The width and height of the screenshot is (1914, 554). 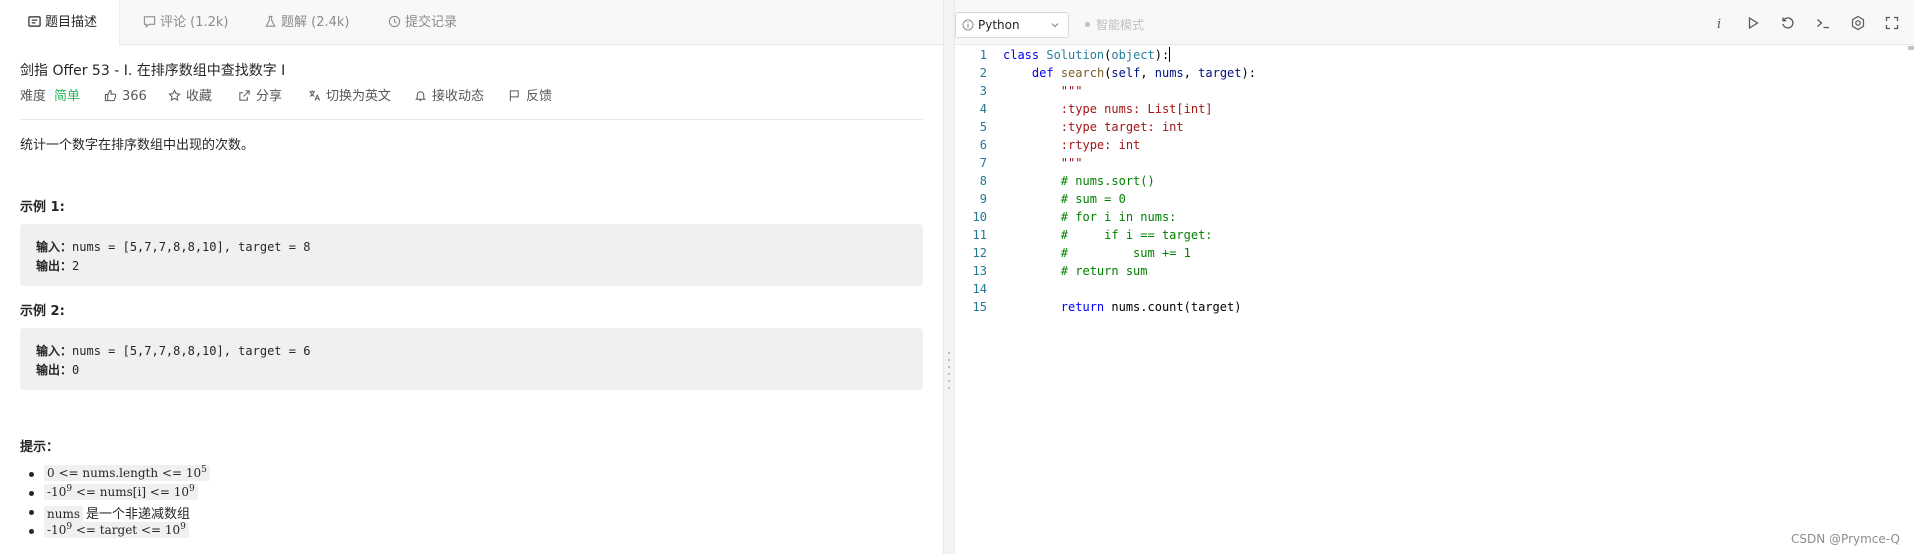 I want to click on hint-item: -109 <= target <= 109, so click(x=109, y=531).